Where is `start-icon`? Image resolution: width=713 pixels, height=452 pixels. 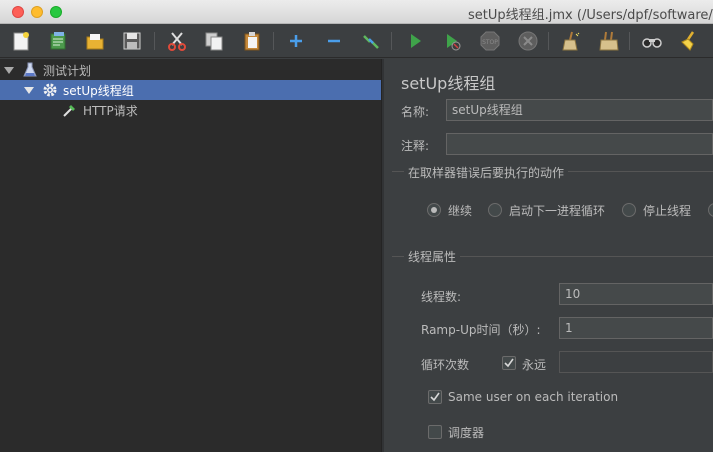 start-icon is located at coordinates (416, 41).